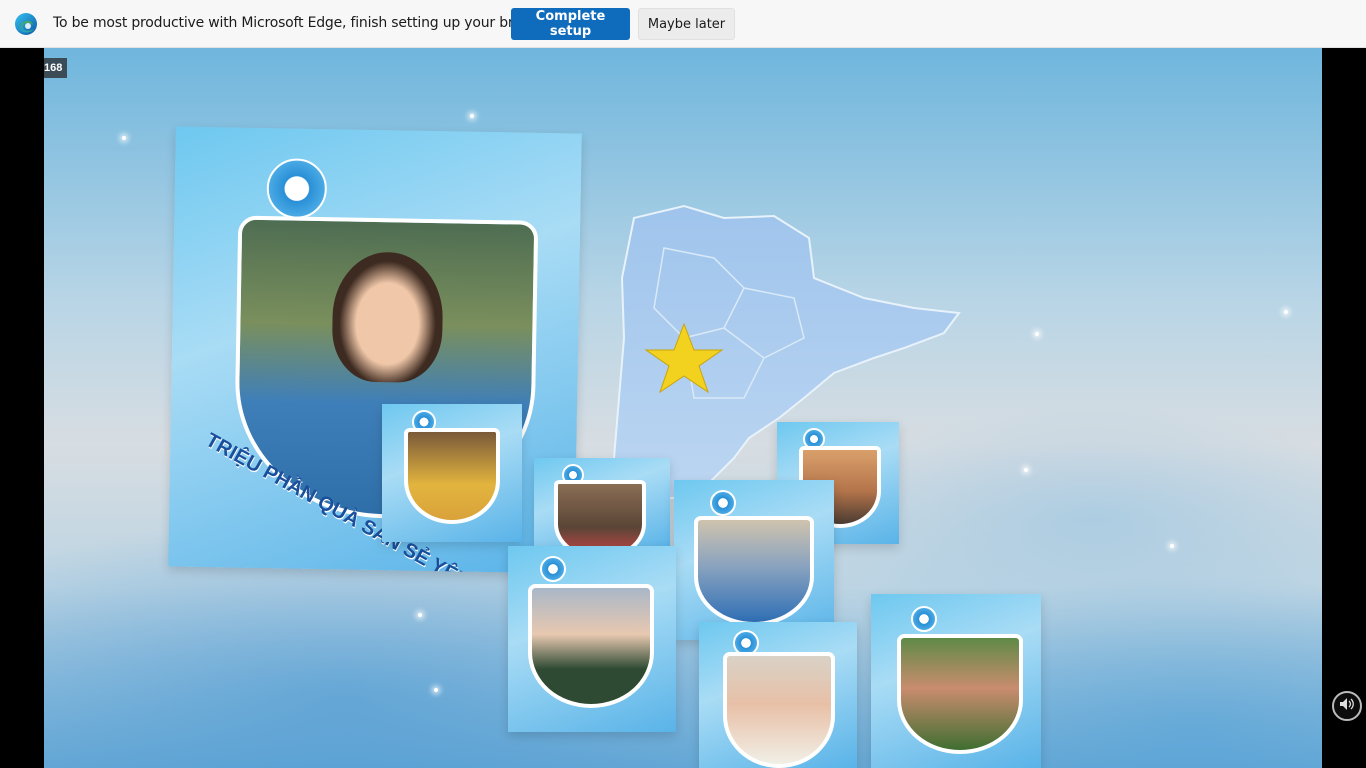 This screenshot has width=1366, height=768. I want to click on view-count-badge: 168, so click(56, 68).